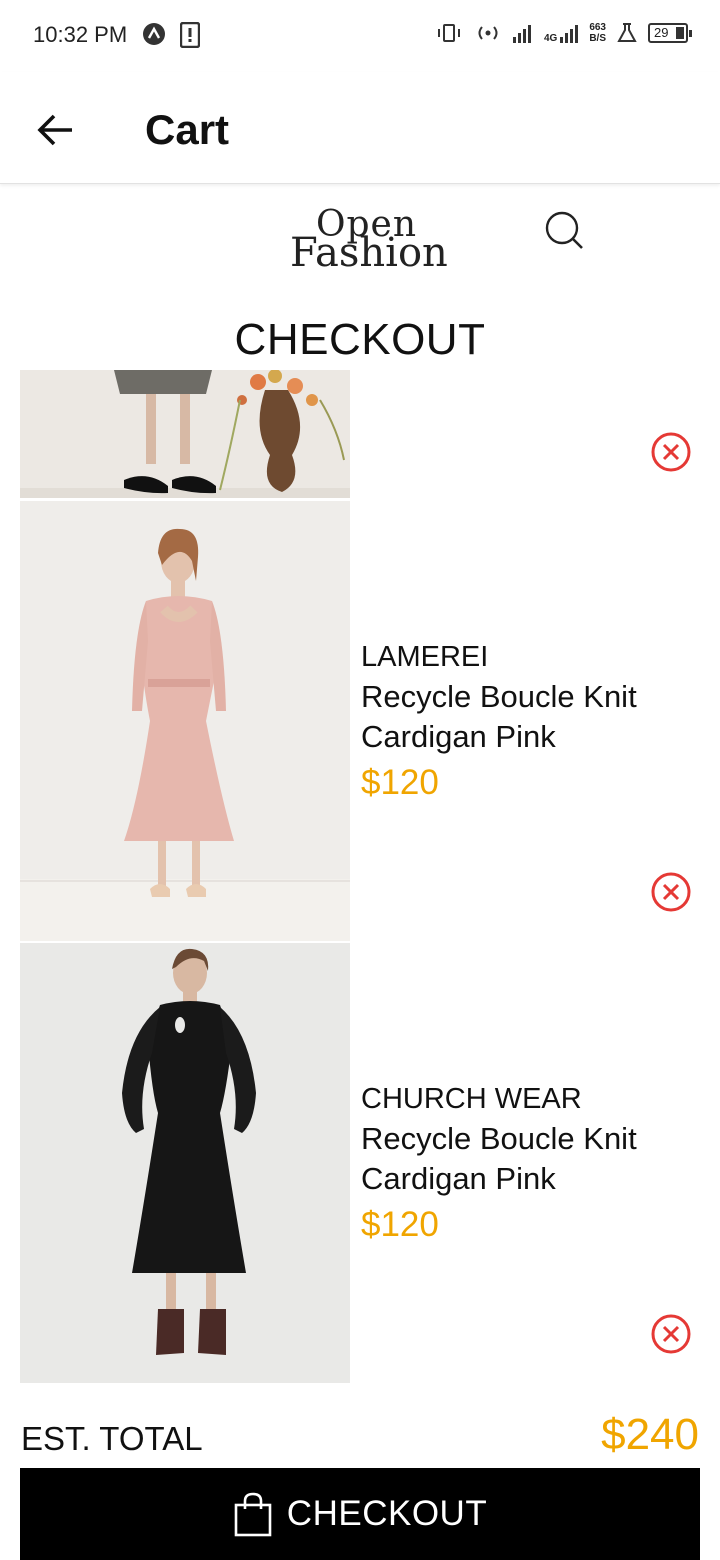  What do you see at coordinates (154, 34) in the screenshot?
I see `app-notification-icon` at bounding box center [154, 34].